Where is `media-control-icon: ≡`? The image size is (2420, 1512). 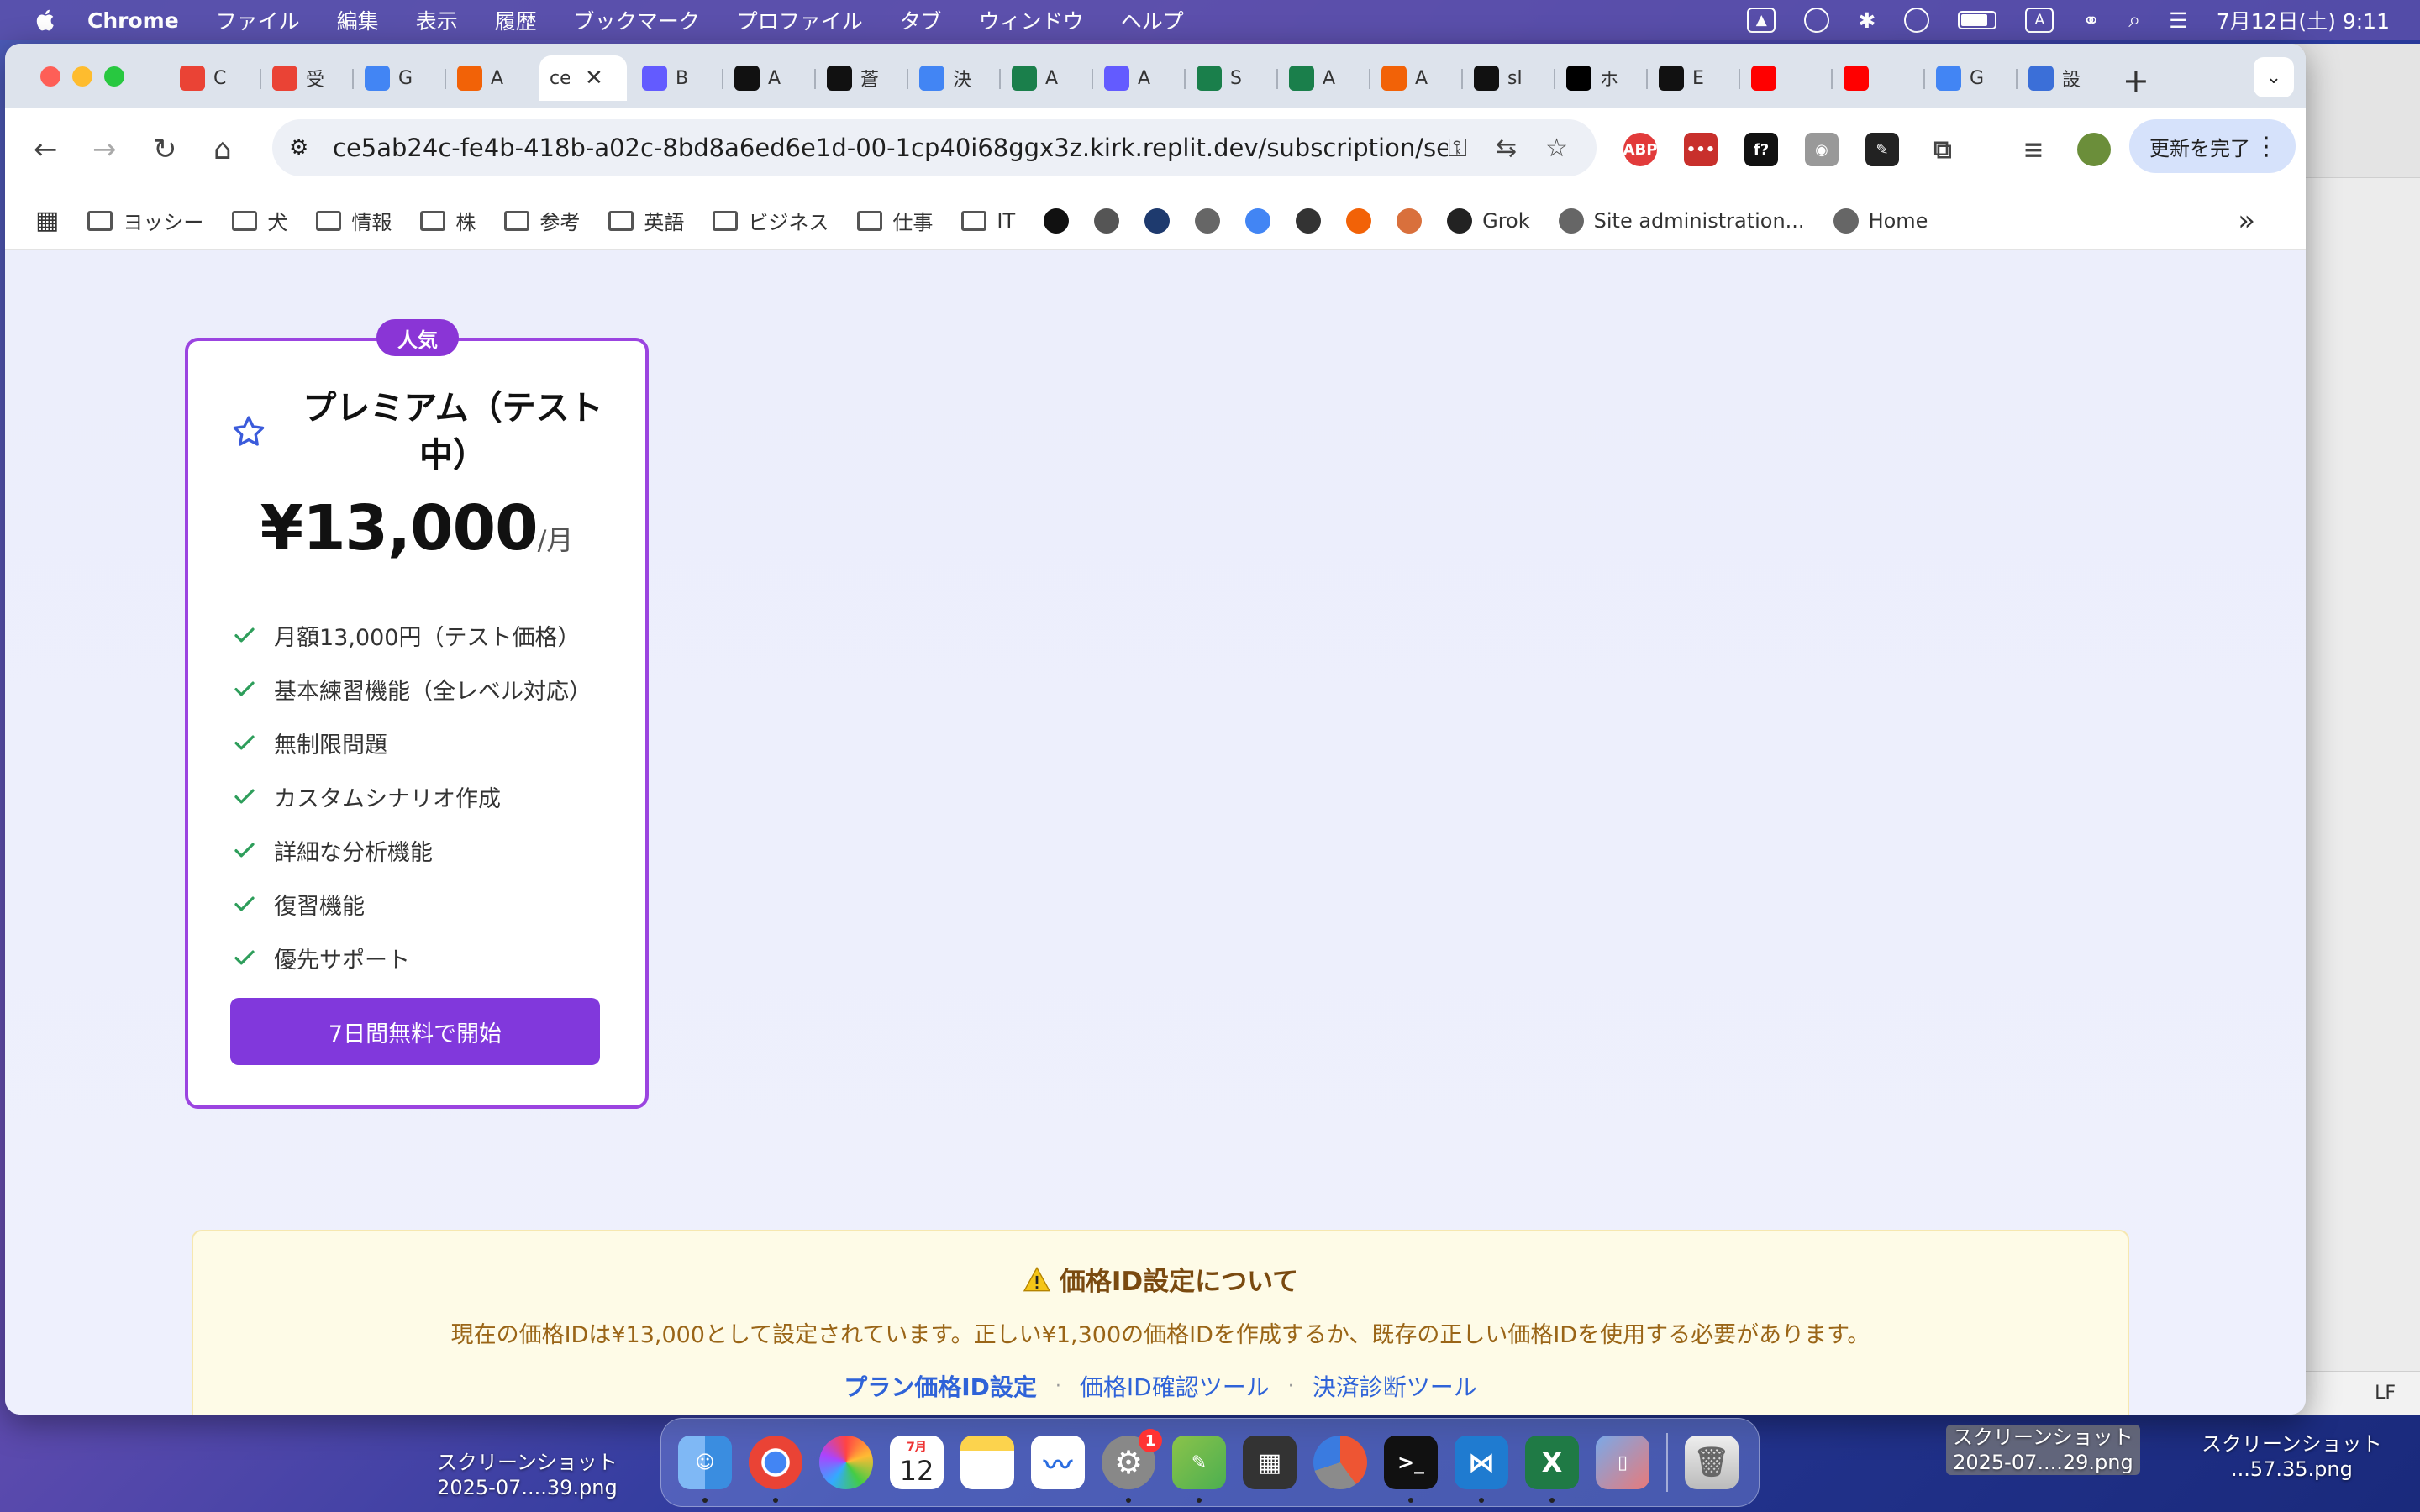
media-control-icon: ≡ is located at coordinates (2034, 149).